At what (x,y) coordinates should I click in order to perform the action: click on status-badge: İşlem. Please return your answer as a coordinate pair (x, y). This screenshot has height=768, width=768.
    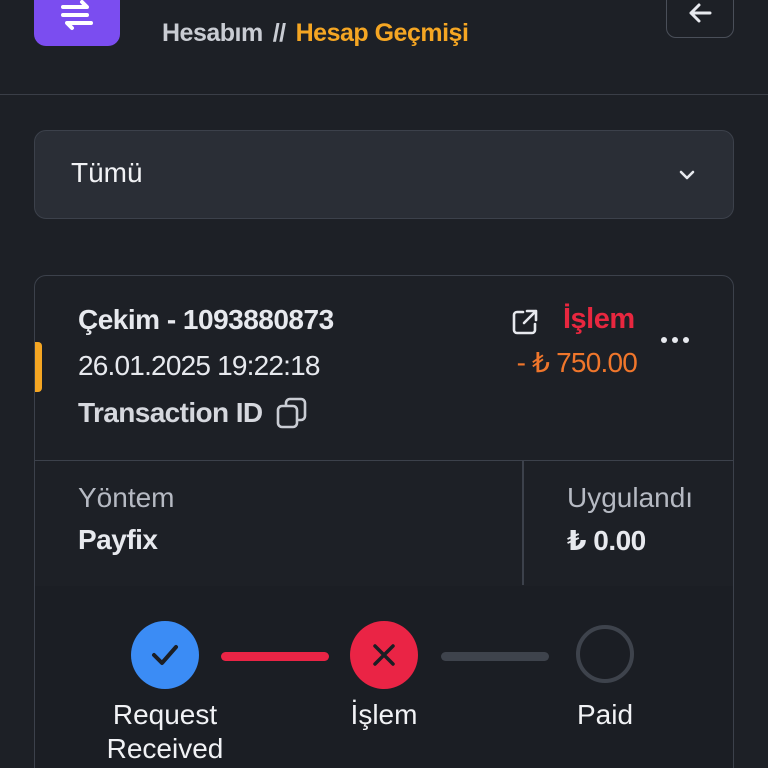
    Looking at the image, I should click on (599, 319).